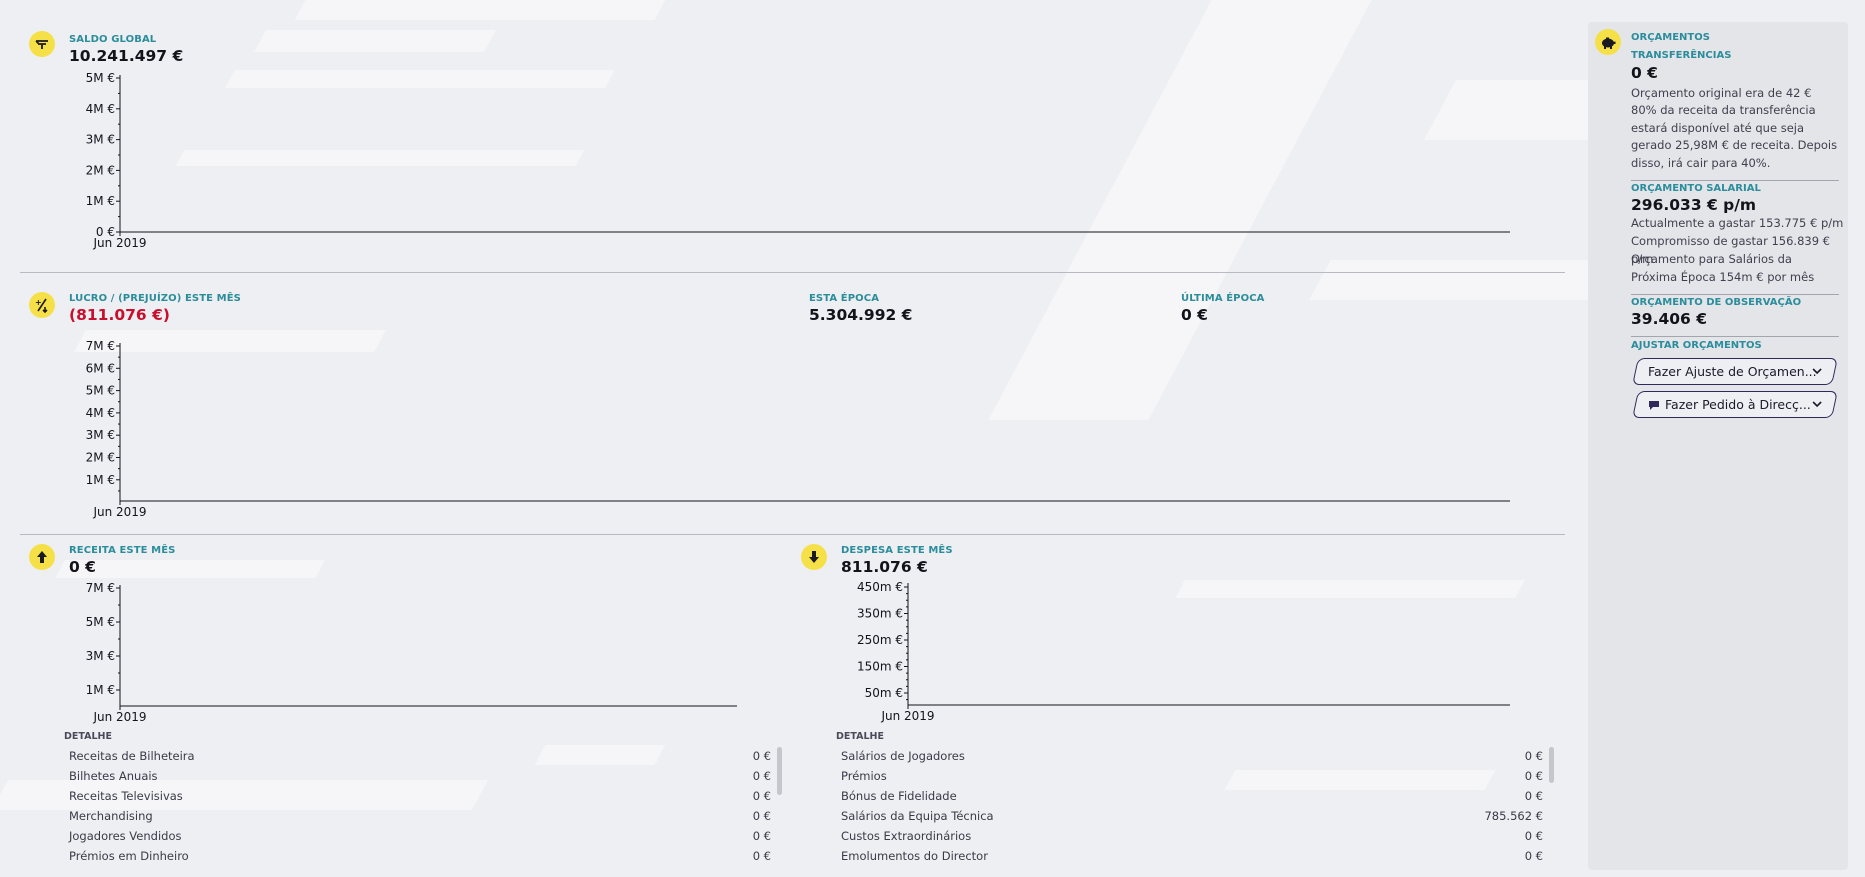 Image resolution: width=1865 pixels, height=877 pixels. Describe the element at coordinates (906, 836) in the screenshot. I see `detail-row-name: Custos Extraordinários` at that location.